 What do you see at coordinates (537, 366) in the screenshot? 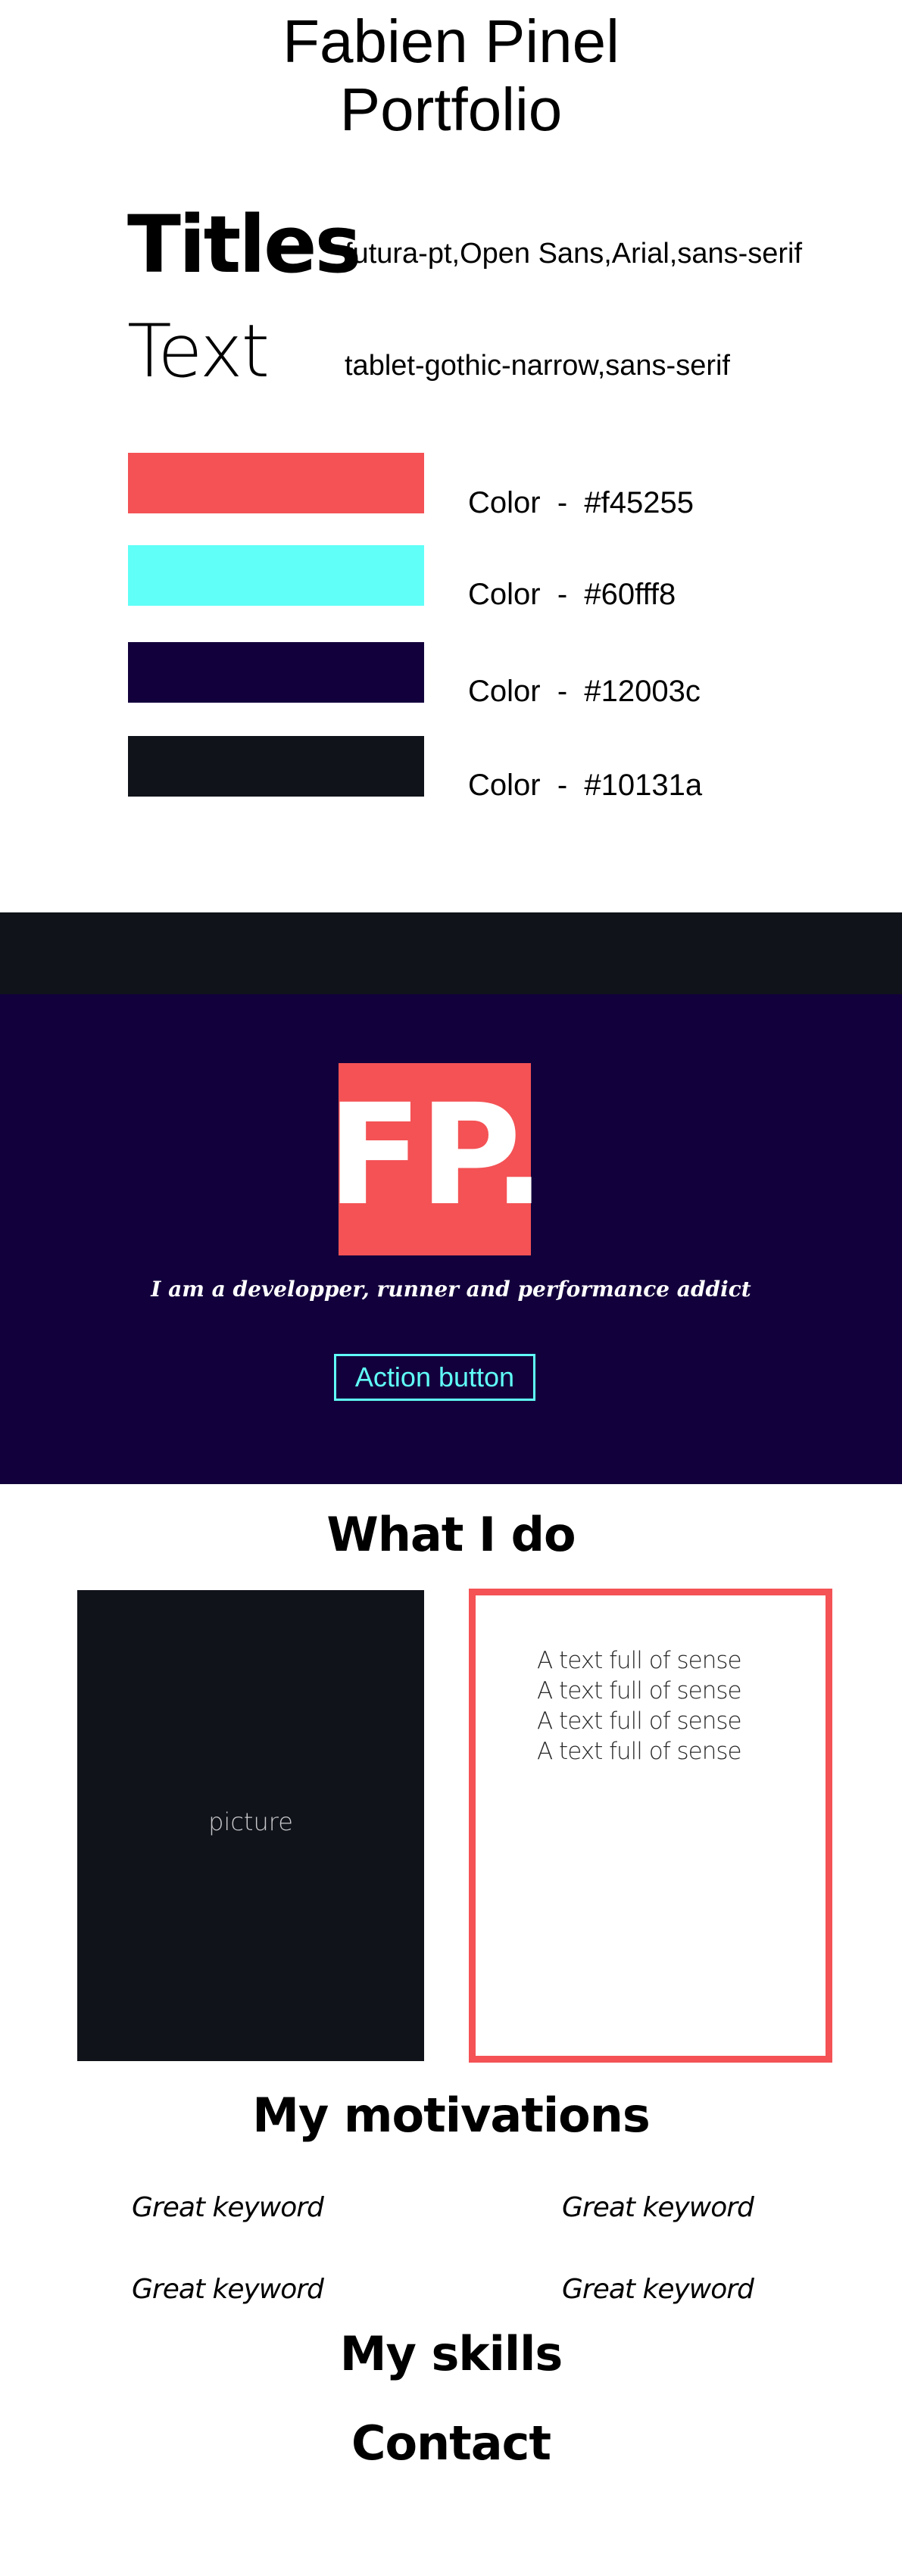
I see `text-font-description: tablet-gothic-narrow,sans-serif` at bounding box center [537, 366].